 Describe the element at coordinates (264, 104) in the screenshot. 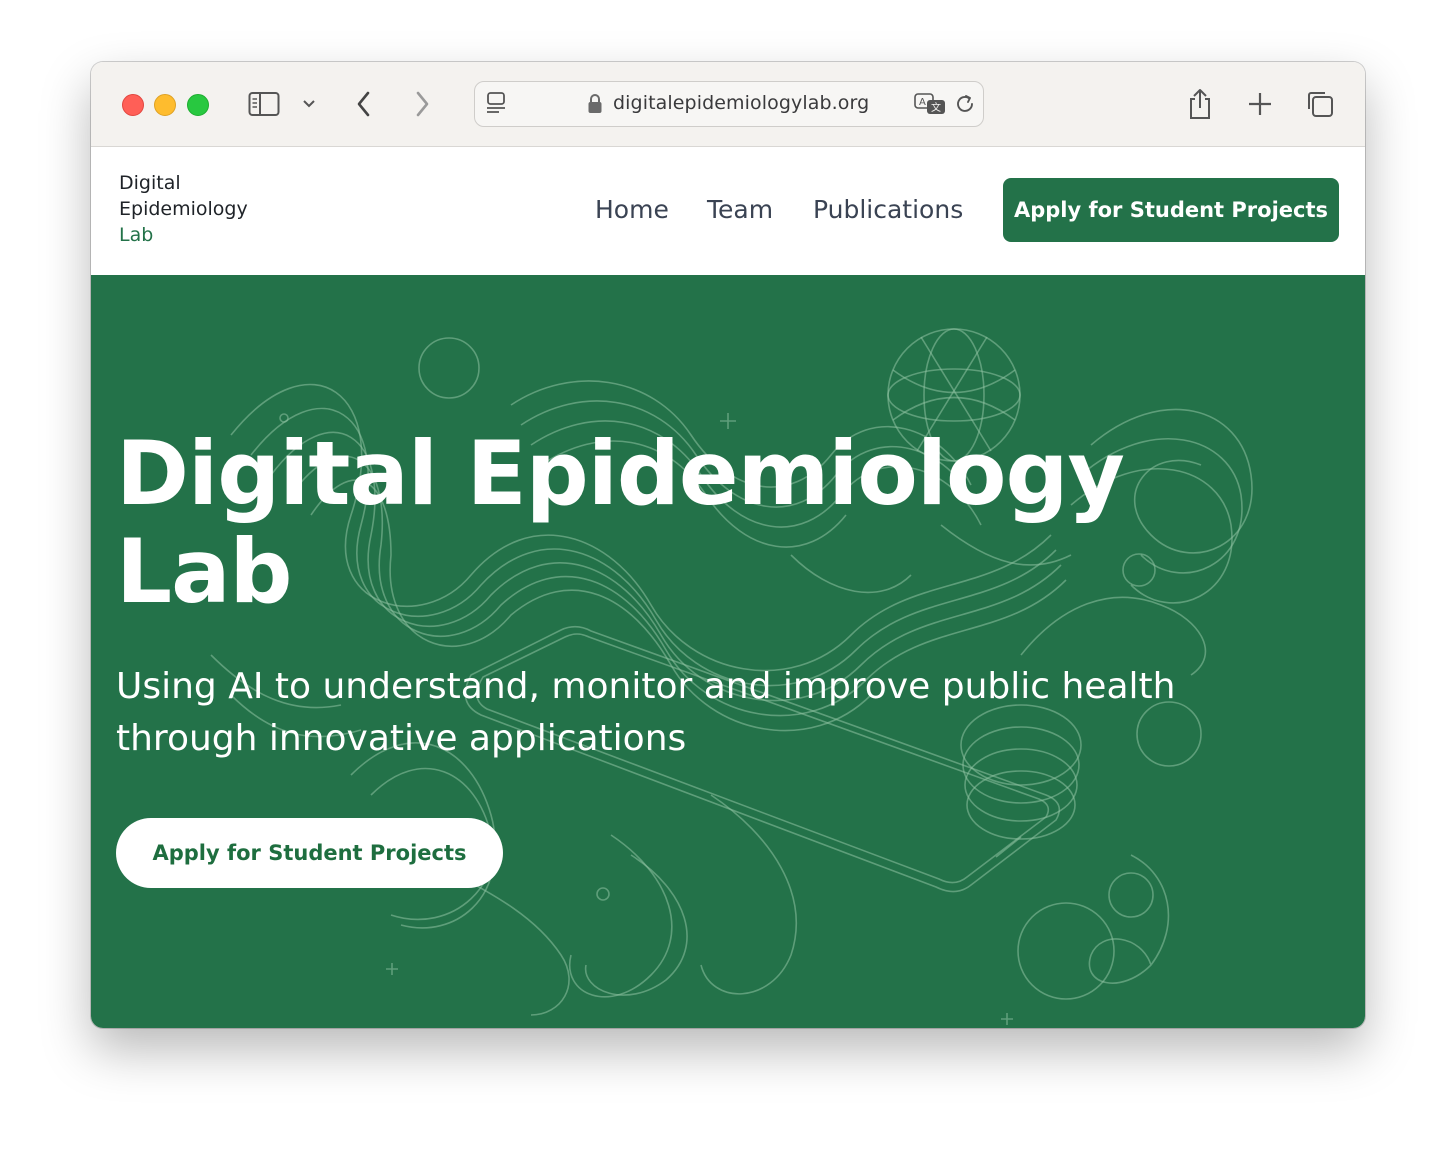

I see `sidebar-icon` at that location.